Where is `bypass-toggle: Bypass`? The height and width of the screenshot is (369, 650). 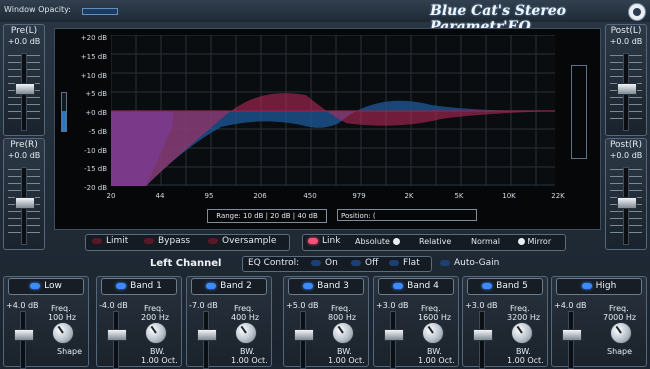 bypass-toggle: Bypass is located at coordinates (167, 241).